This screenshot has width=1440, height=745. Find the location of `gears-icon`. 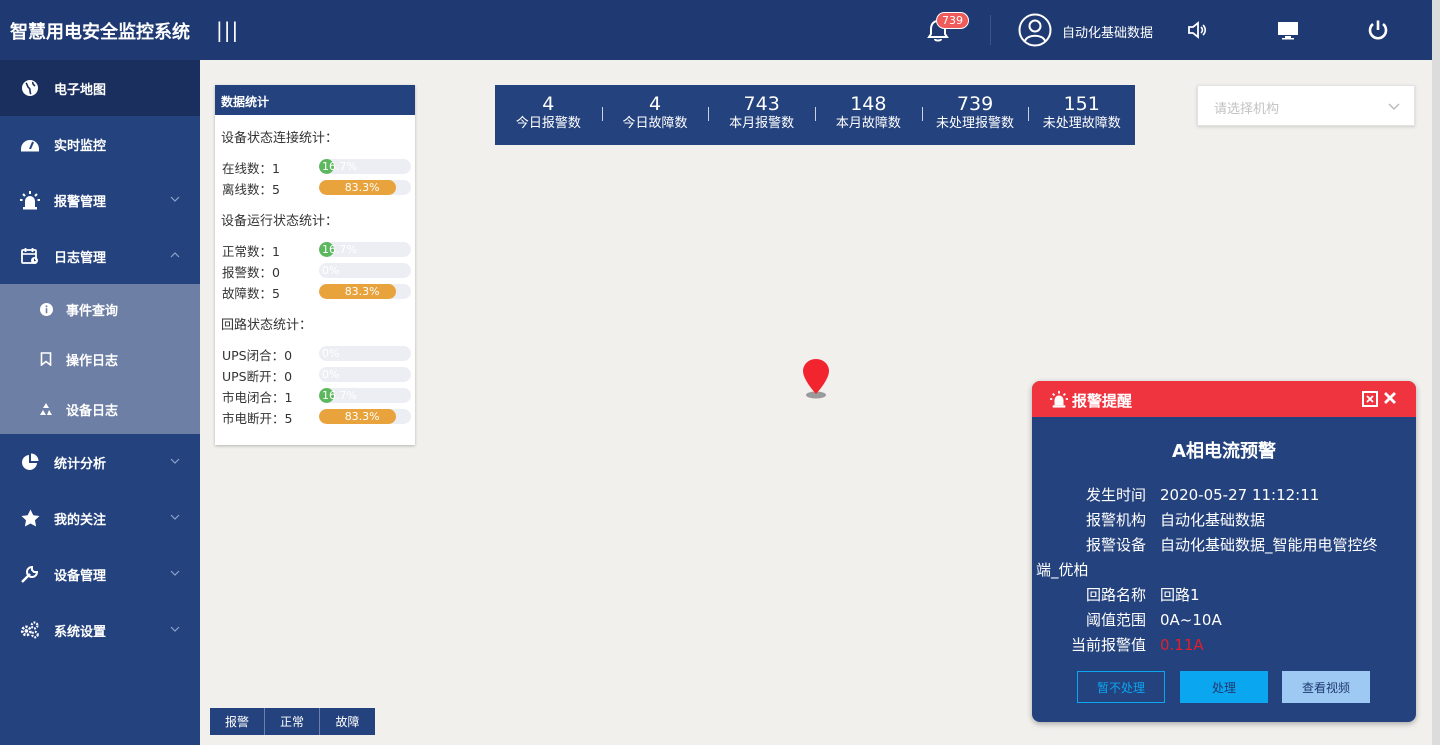

gears-icon is located at coordinates (30, 630).